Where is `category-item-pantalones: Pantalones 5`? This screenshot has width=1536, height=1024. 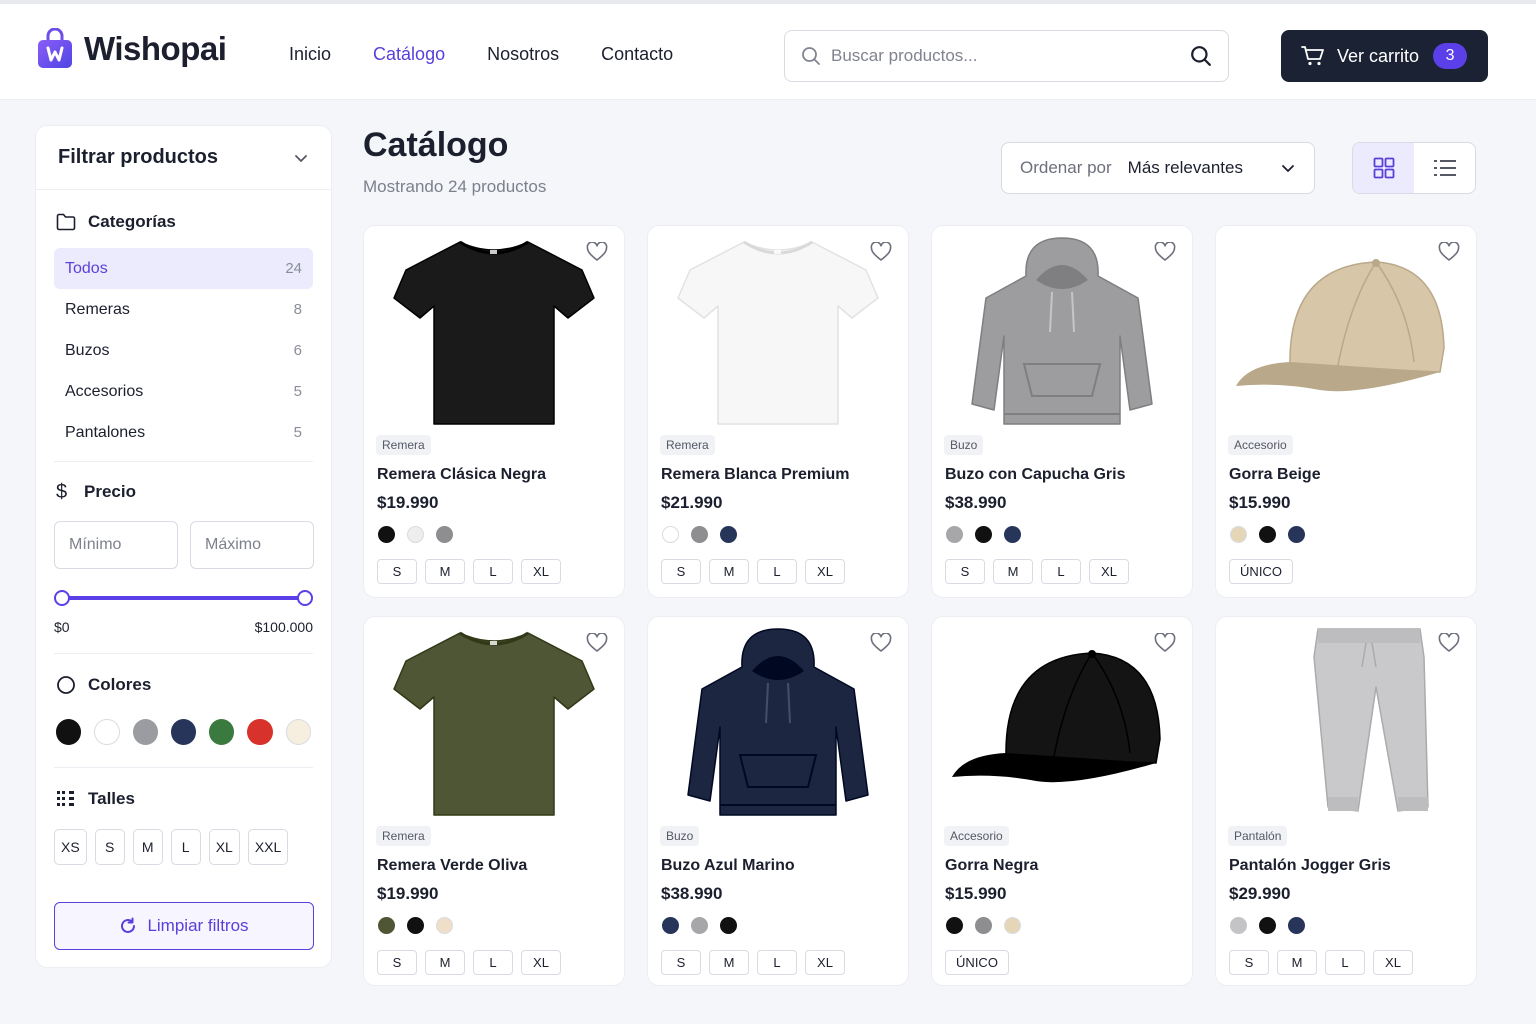
category-item-pantalones: Pantalones 5 is located at coordinates (183, 432).